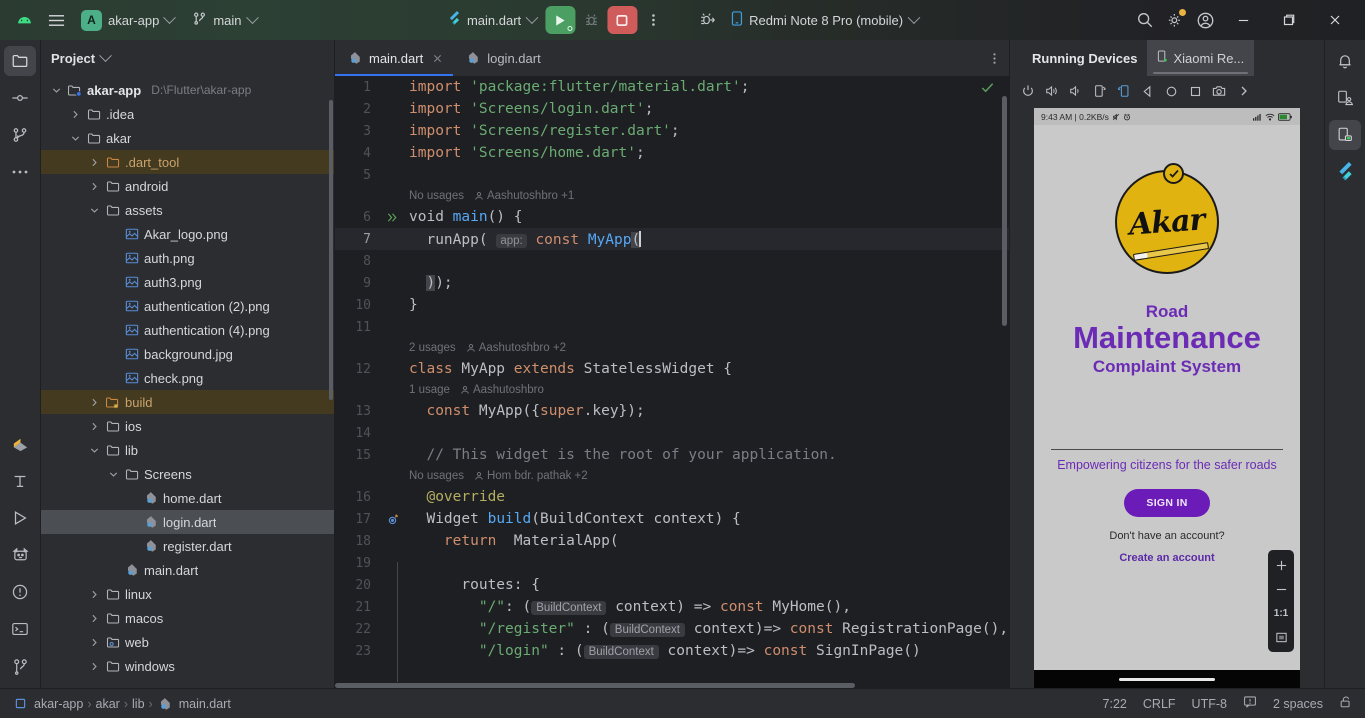  What do you see at coordinates (1250, 703) in the screenshot?
I see `inspection-widget-icon` at bounding box center [1250, 703].